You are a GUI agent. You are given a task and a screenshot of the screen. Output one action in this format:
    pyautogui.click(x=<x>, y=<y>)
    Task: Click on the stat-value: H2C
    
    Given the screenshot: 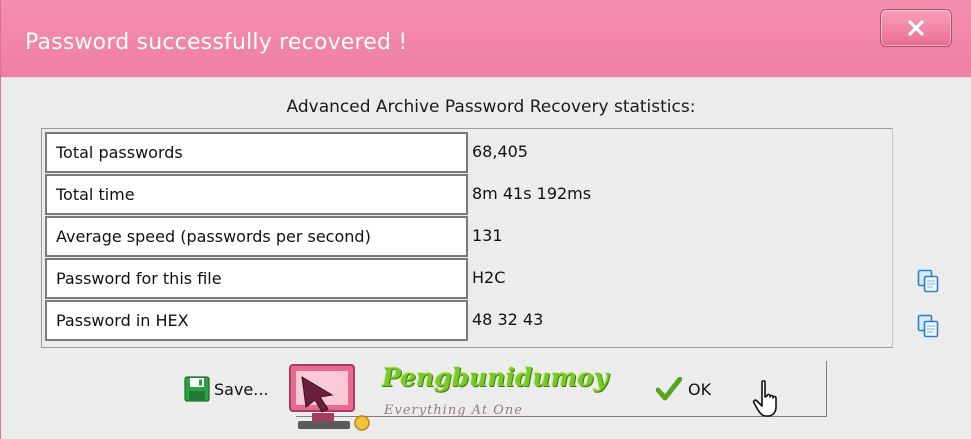 What is the action you would take?
    pyautogui.click(x=680, y=278)
    